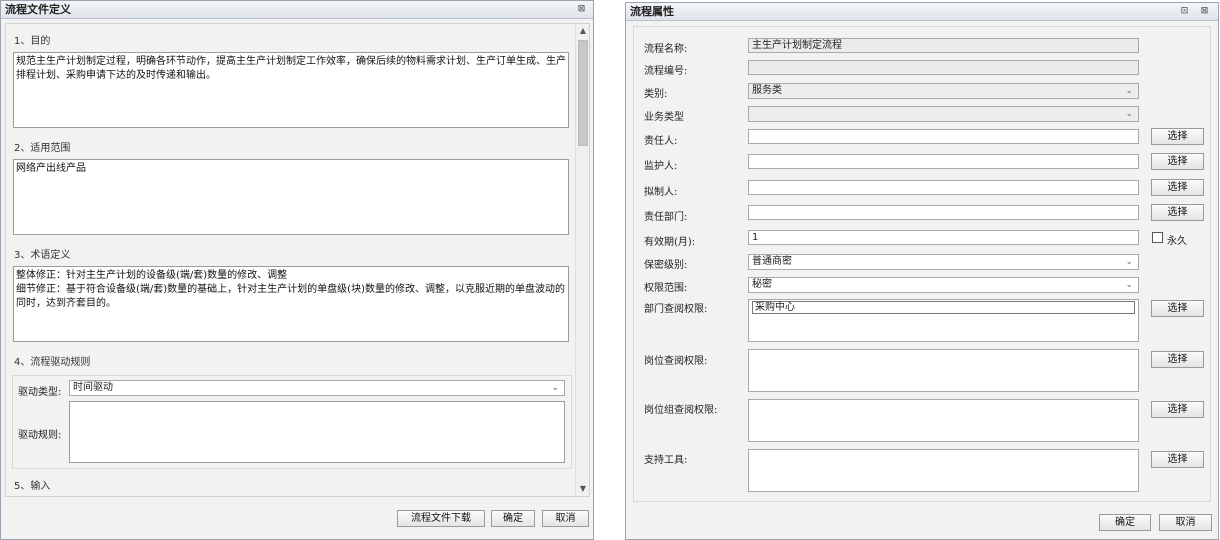 Image resolution: width=1220 pixels, height=540 pixels. I want to click on permanent-label: 永久, so click(1177, 241).